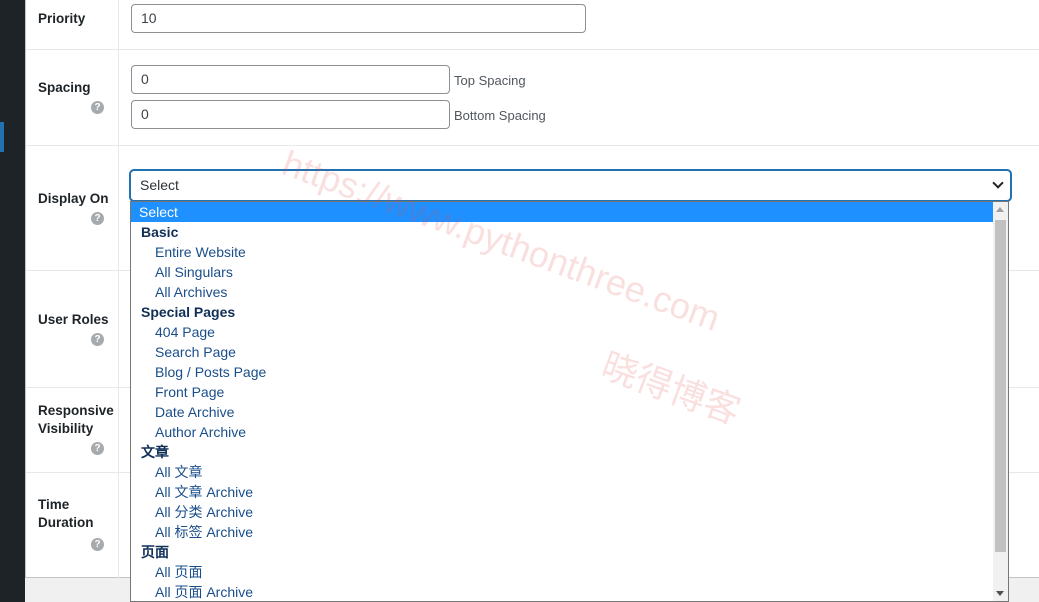 This screenshot has height=602, width=1039. What do you see at coordinates (569, 572) in the screenshot?
I see `dropdown-option: All 页面` at bounding box center [569, 572].